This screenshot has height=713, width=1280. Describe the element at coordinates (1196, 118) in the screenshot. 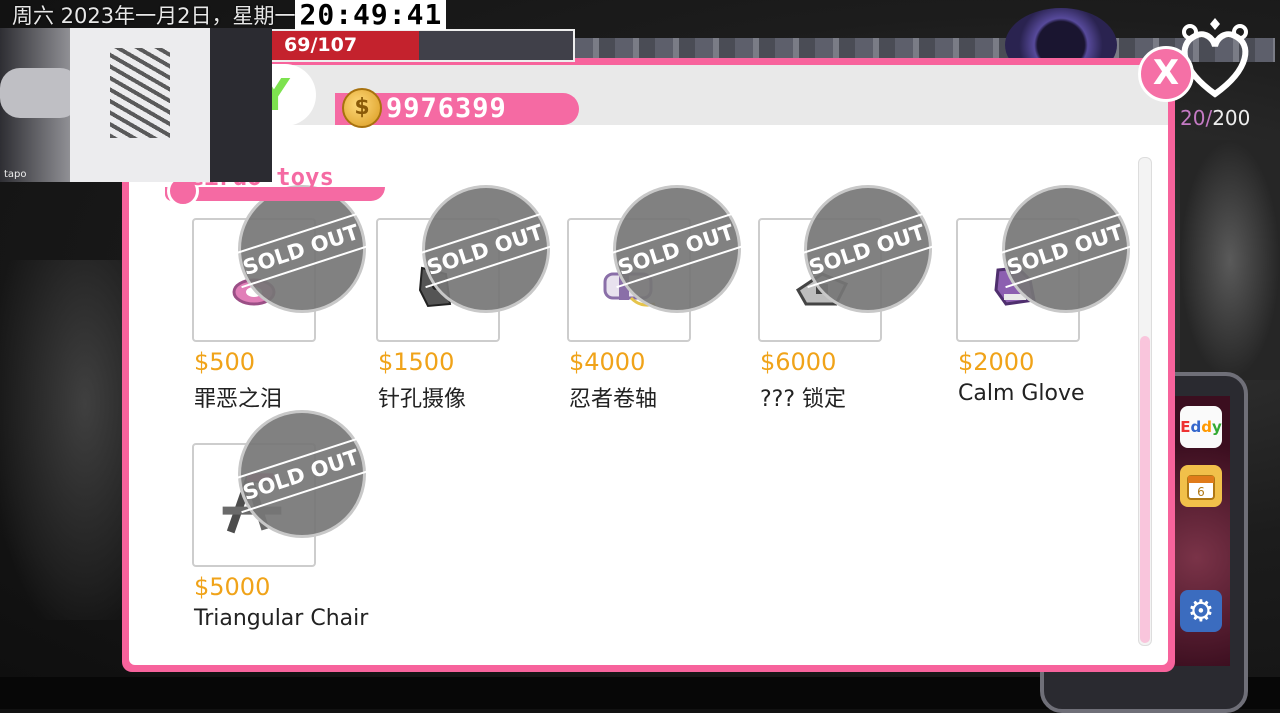

I see `heart-current: 20/` at that location.